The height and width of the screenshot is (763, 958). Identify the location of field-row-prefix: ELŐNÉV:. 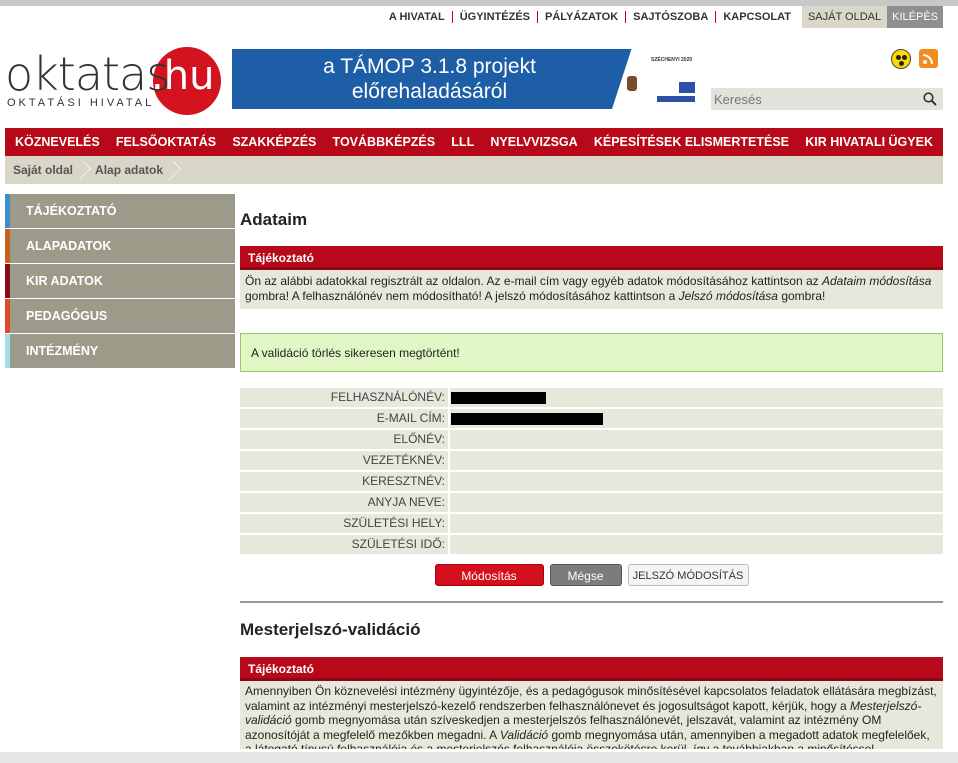
(591, 439).